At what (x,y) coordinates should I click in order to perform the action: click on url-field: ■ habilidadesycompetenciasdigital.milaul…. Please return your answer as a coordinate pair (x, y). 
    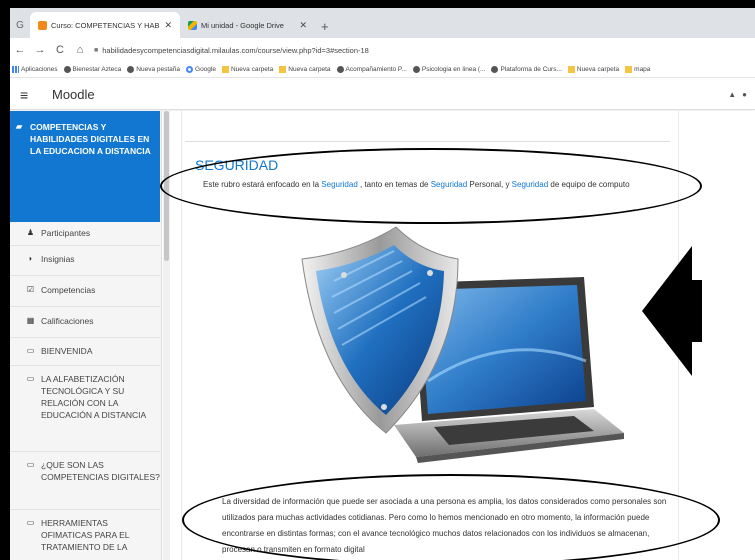
    Looking at the image, I should click on (231, 50).